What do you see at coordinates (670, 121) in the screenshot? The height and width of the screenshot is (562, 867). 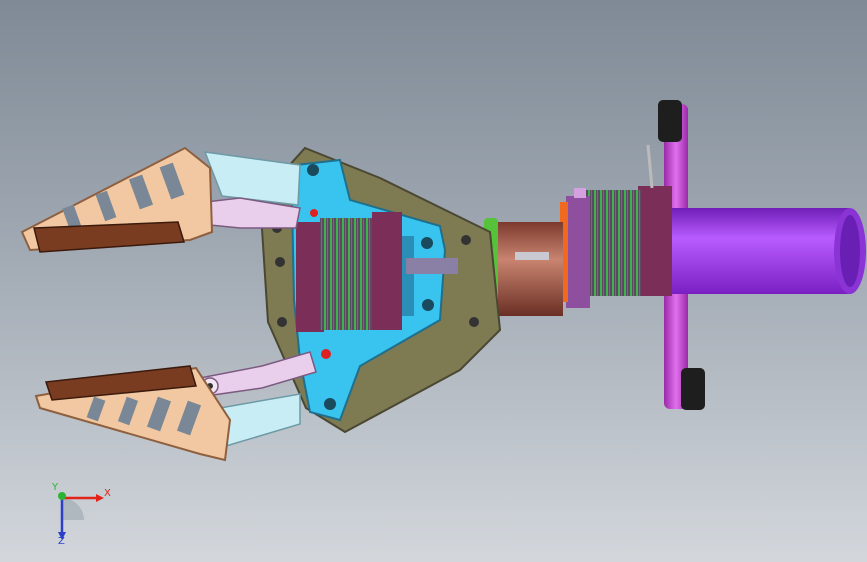 I see `upper-grip` at bounding box center [670, 121].